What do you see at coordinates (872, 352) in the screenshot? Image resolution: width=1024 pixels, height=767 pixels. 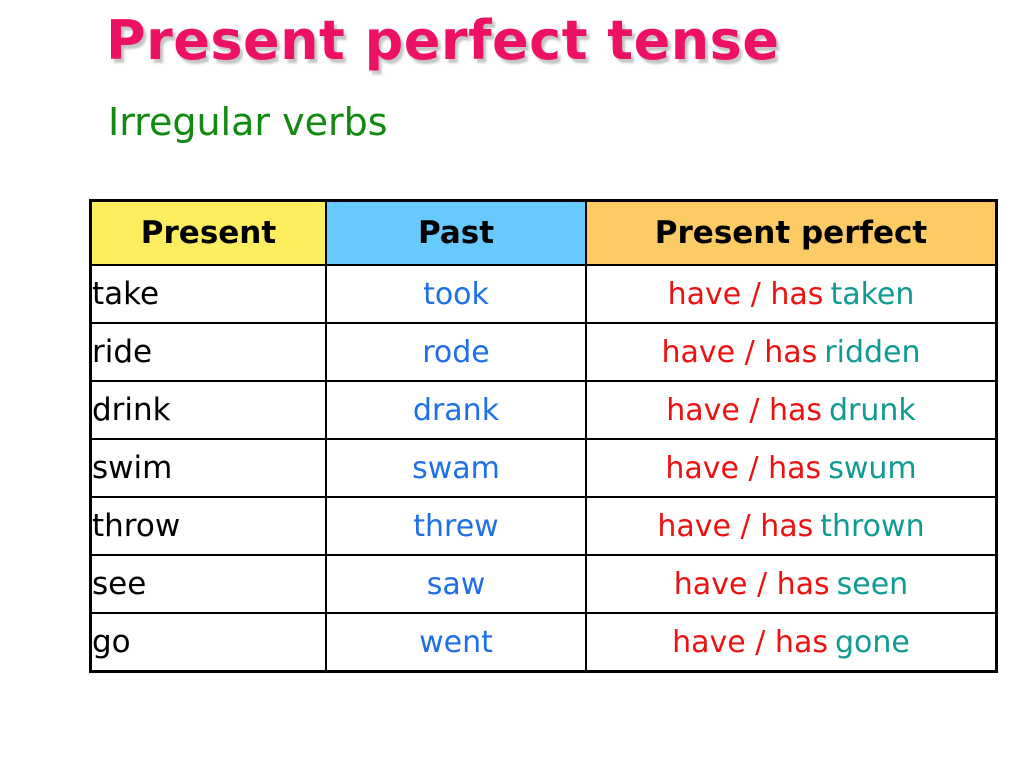 I see `past-participle-text: ridden` at bounding box center [872, 352].